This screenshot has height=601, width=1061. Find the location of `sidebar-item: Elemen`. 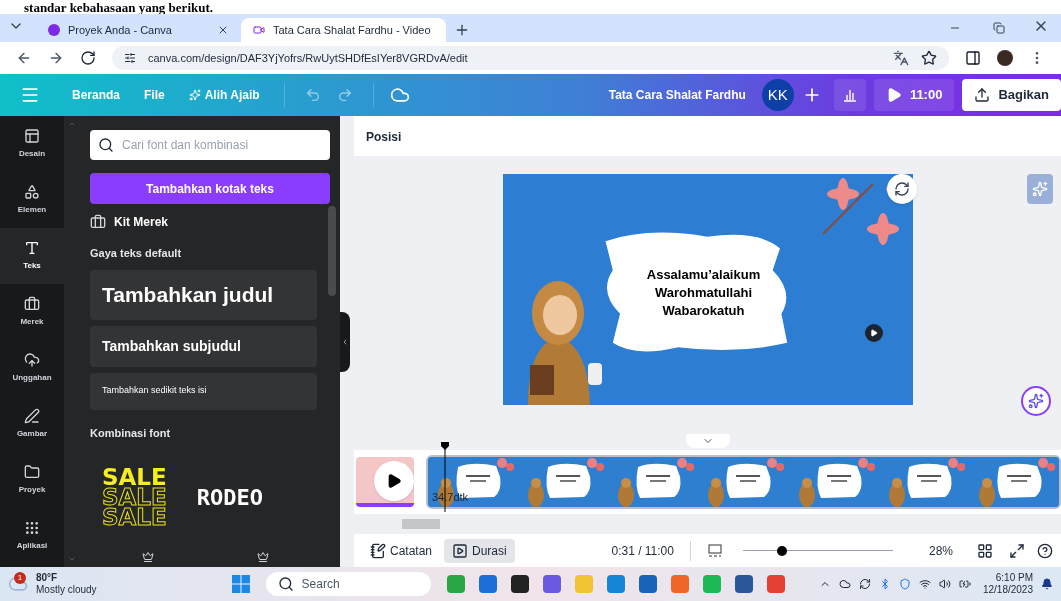

sidebar-item: Elemen is located at coordinates (32, 200).